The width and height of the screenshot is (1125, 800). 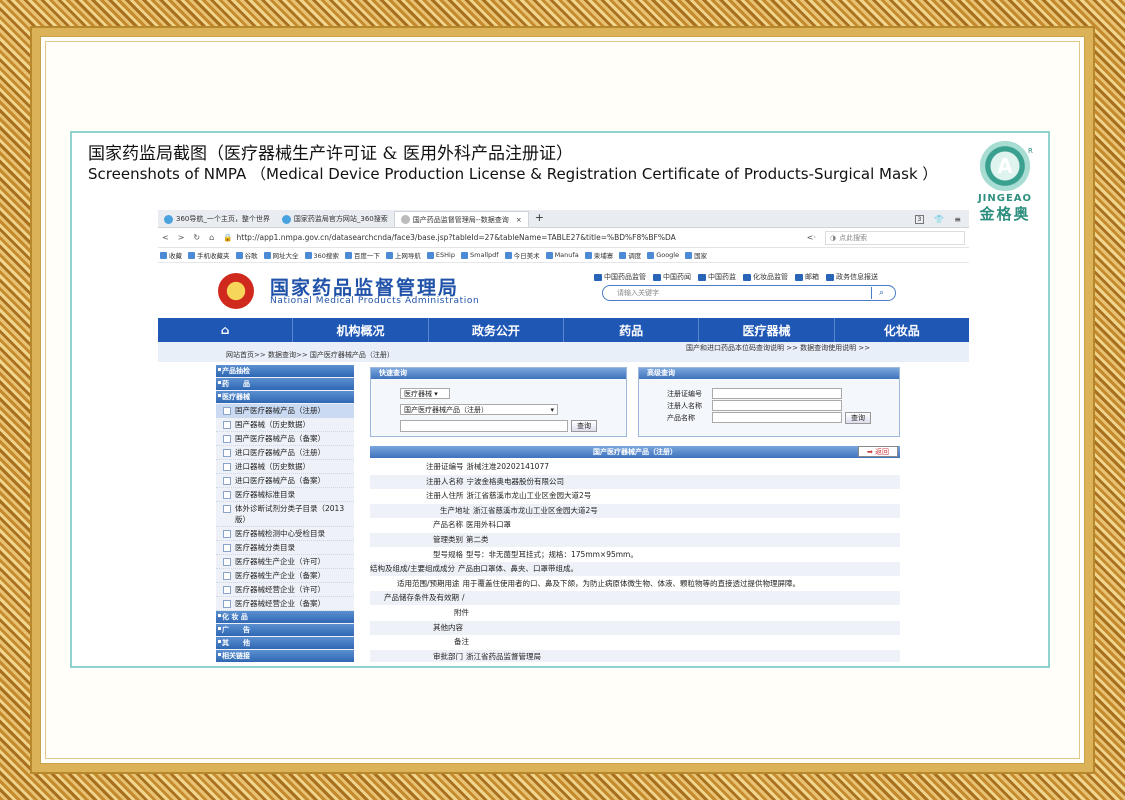 What do you see at coordinates (461, 219) in the screenshot?
I see `browser-tab-active: 国产药品监督管理局--数据查询 ×` at bounding box center [461, 219].